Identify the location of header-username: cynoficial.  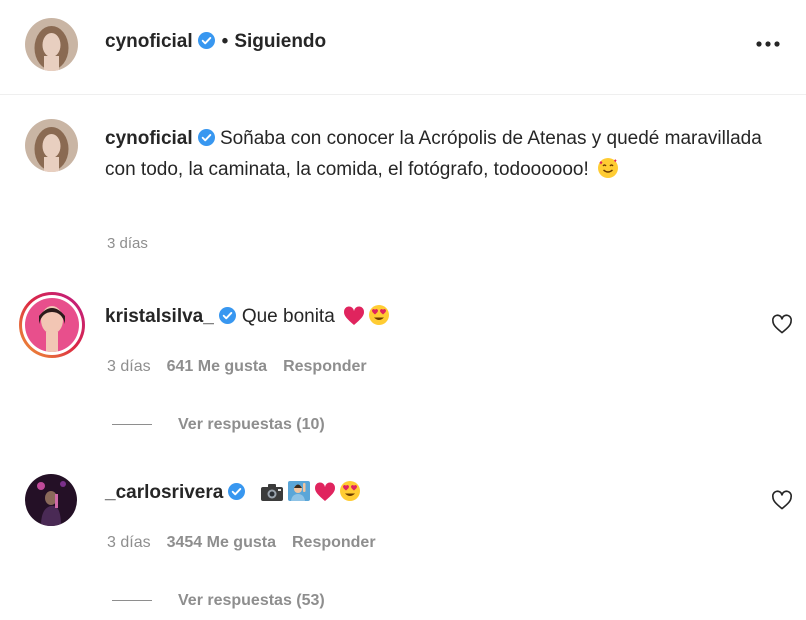
(149, 41).